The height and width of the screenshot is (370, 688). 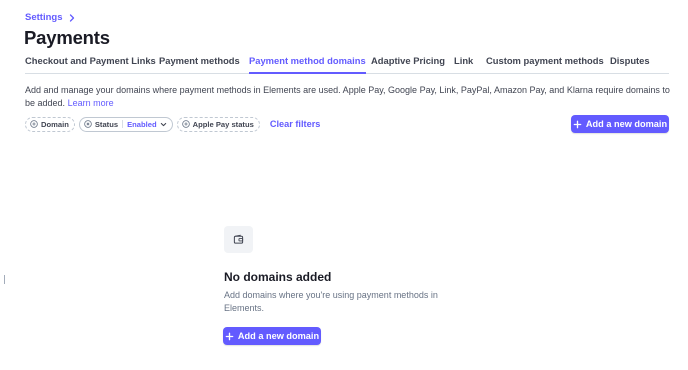 What do you see at coordinates (278, 277) in the screenshot?
I see `empty-state-title: No domains added` at bounding box center [278, 277].